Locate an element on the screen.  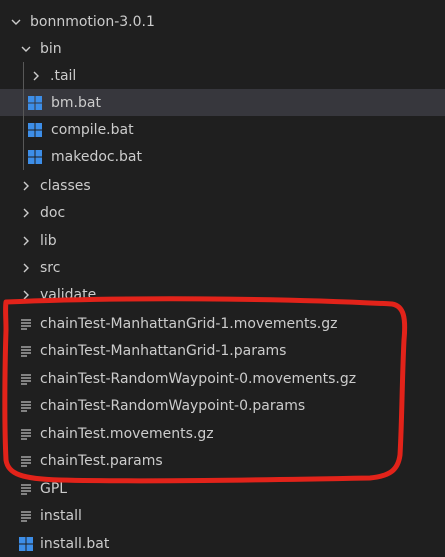
tree-item-file: chainTest-RandomWaypoint-0.params is located at coordinates (222, 405).